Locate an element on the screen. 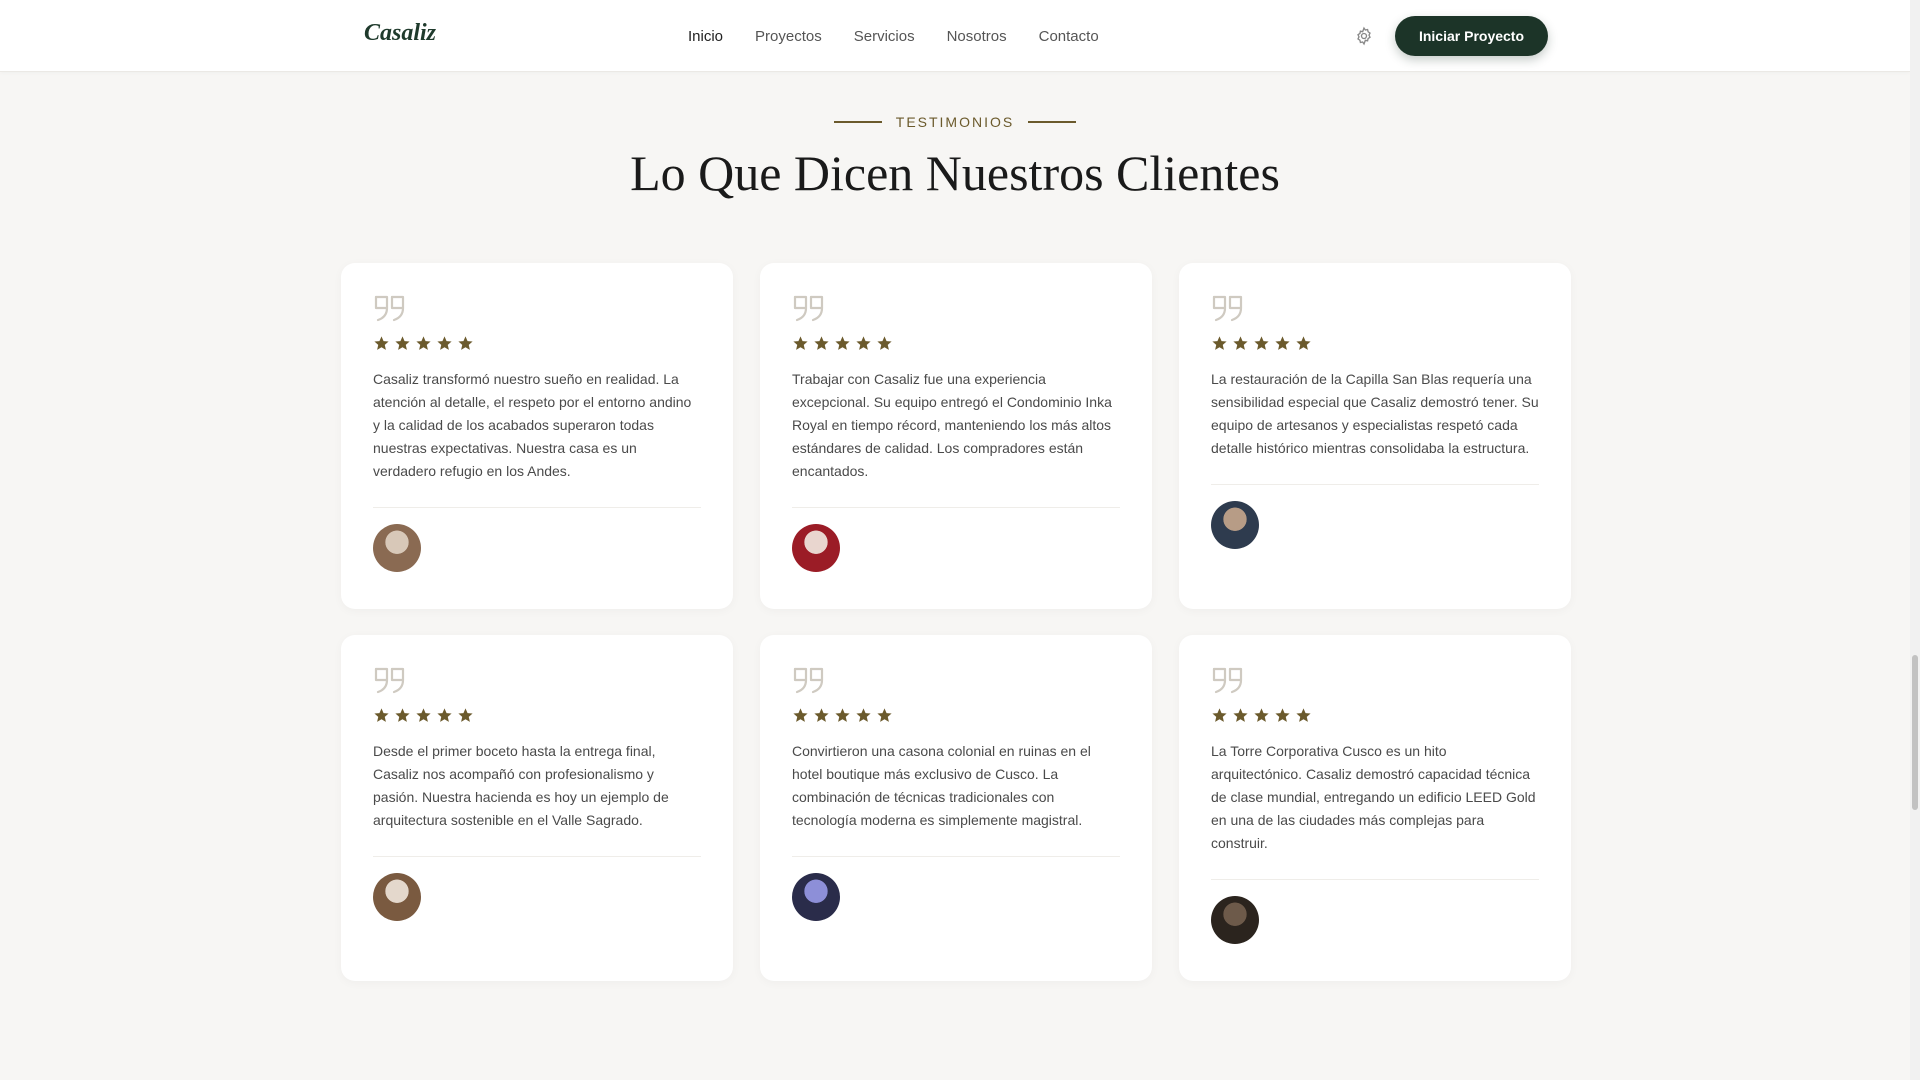  nav-contacto: Contacto is located at coordinates (1069, 36).